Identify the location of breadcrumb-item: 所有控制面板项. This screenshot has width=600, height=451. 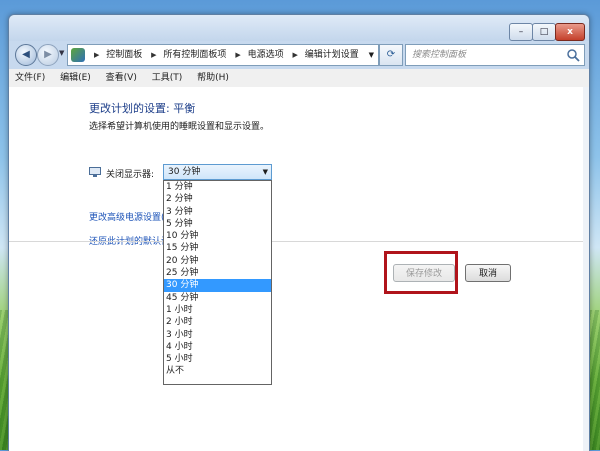
(194, 55).